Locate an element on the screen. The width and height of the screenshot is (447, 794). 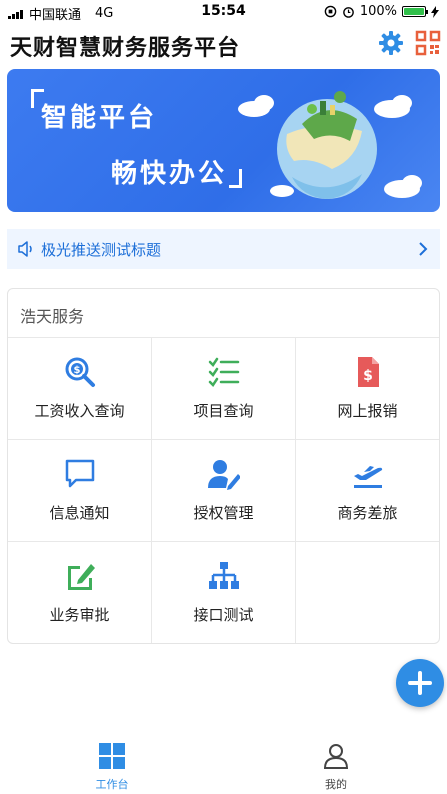
service-label: 项目查询 is located at coordinates (223, 411).